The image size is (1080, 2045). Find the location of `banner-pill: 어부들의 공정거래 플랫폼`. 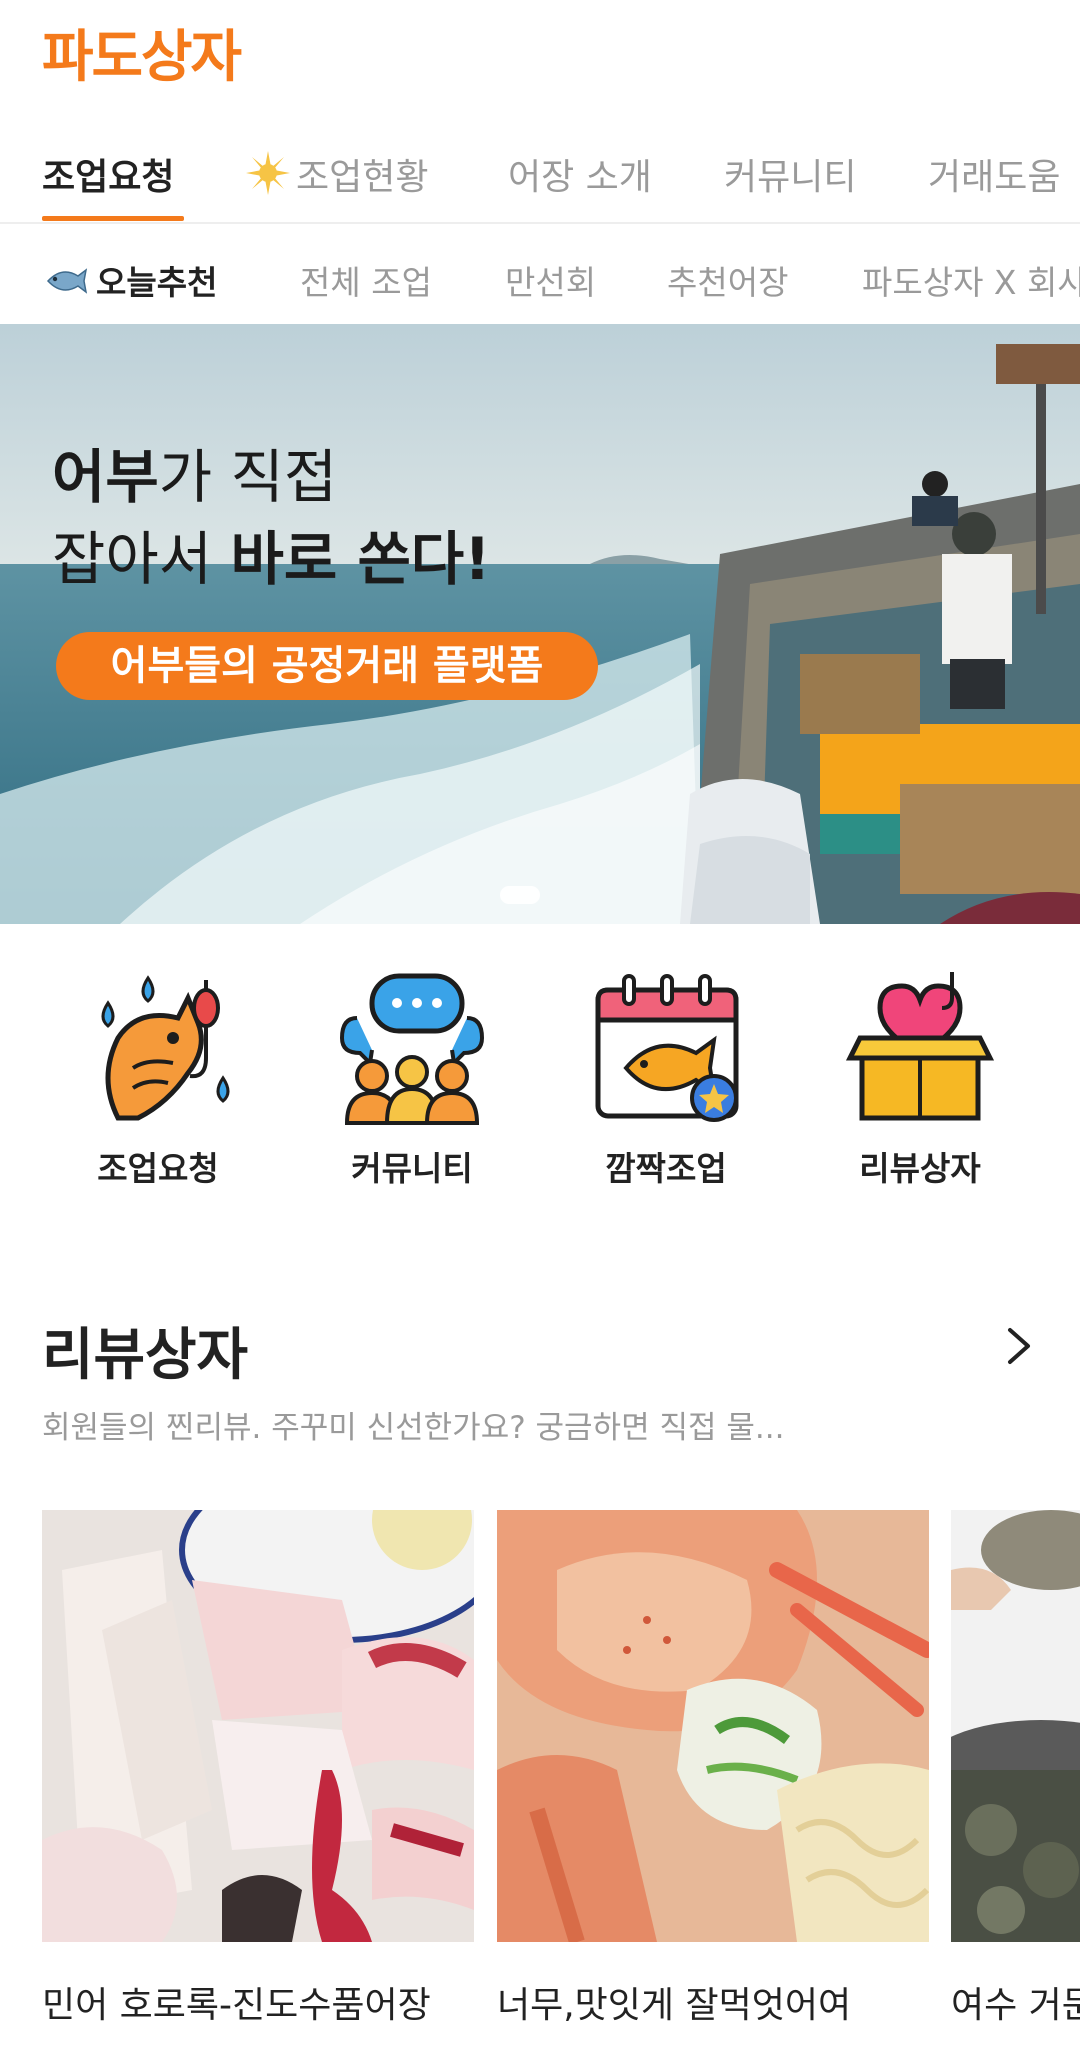

banner-pill: 어부들의 공정거래 플랫폼 is located at coordinates (327, 666).